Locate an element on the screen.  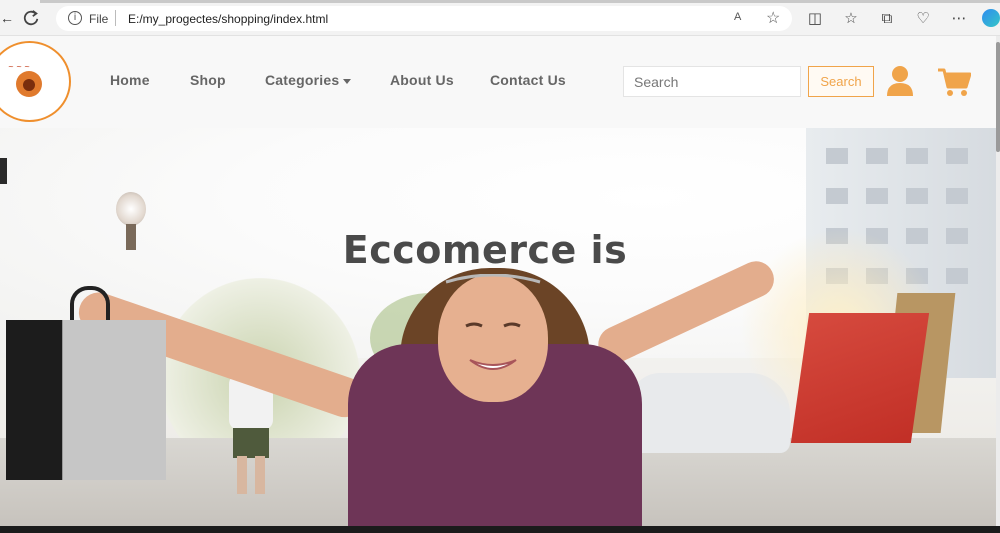
page-scrollbar is located at coordinates (998, 281).